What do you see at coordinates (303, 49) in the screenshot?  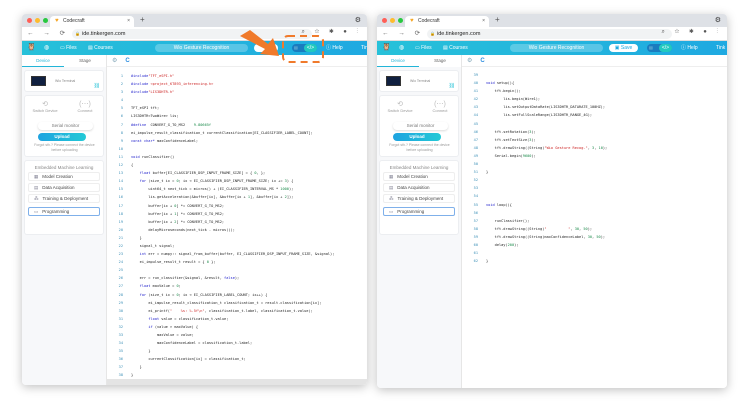 I see `highlight-dashed-box` at bounding box center [303, 49].